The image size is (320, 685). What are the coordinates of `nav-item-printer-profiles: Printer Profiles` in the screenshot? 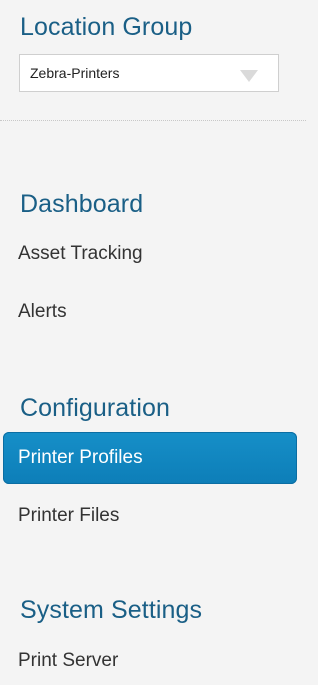 It's located at (150, 458).